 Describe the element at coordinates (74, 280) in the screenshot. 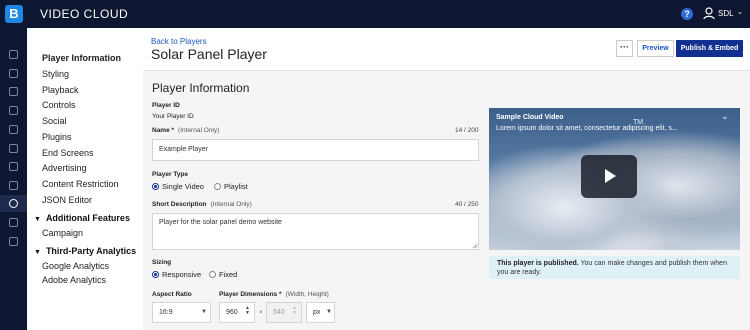

I see `nav-adobe-analytics: Adobe Analytics` at that location.